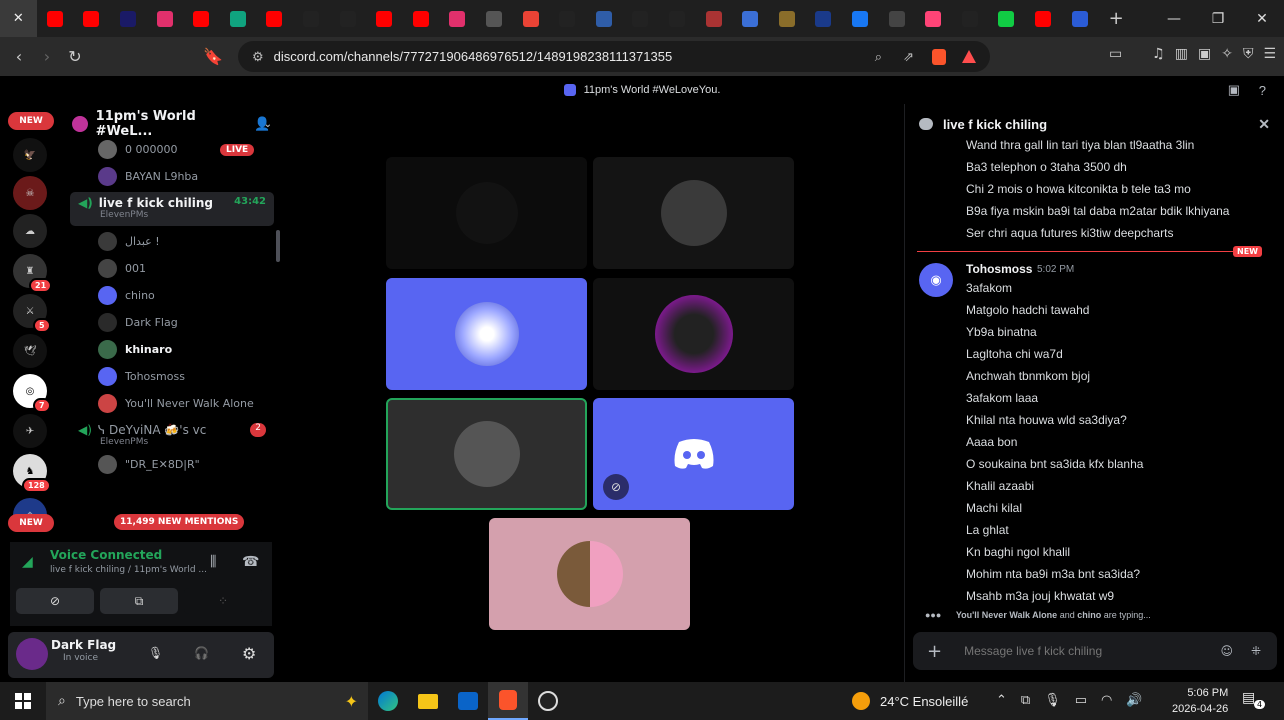 The height and width of the screenshot is (720, 1284). Describe the element at coordinates (172, 295) in the screenshot. I see `voice-member-row: chino` at that location.